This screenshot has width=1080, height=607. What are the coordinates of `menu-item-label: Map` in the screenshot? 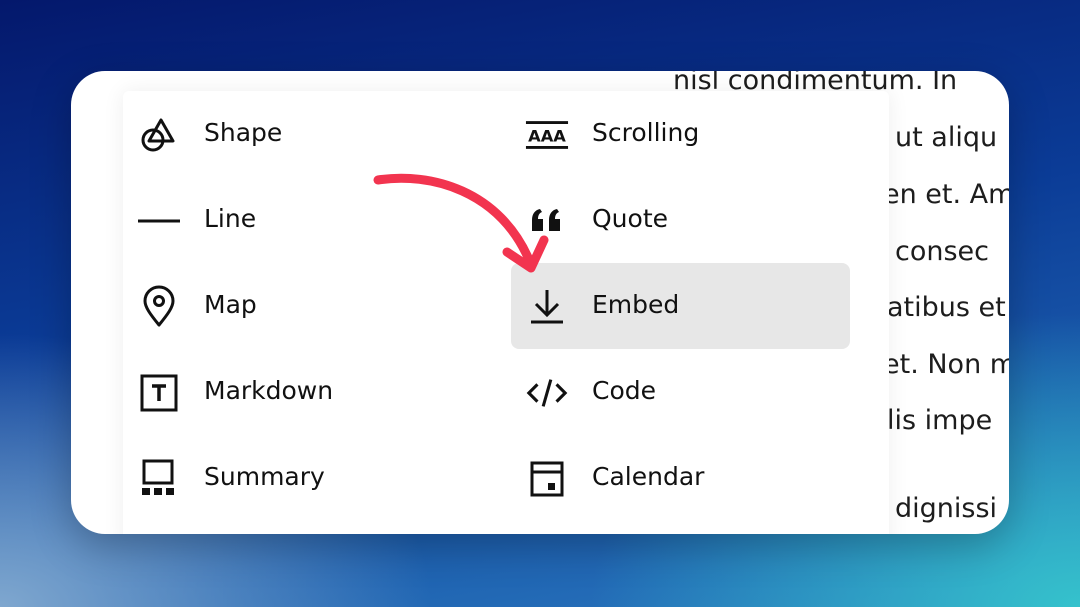 It's located at (230, 304).